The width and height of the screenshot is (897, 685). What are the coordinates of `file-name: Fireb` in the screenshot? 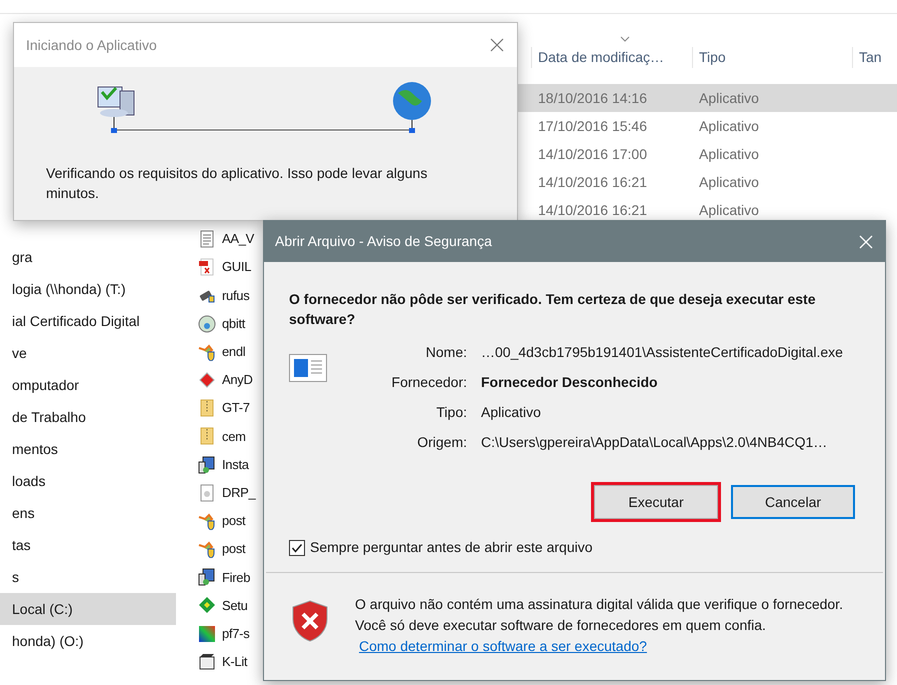 It's located at (236, 577).